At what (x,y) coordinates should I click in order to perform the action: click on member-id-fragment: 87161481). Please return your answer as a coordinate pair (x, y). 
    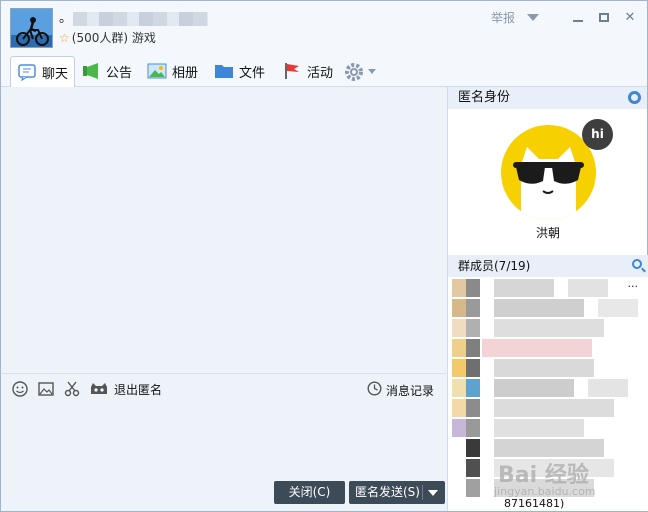
    Looking at the image, I should click on (534, 503).